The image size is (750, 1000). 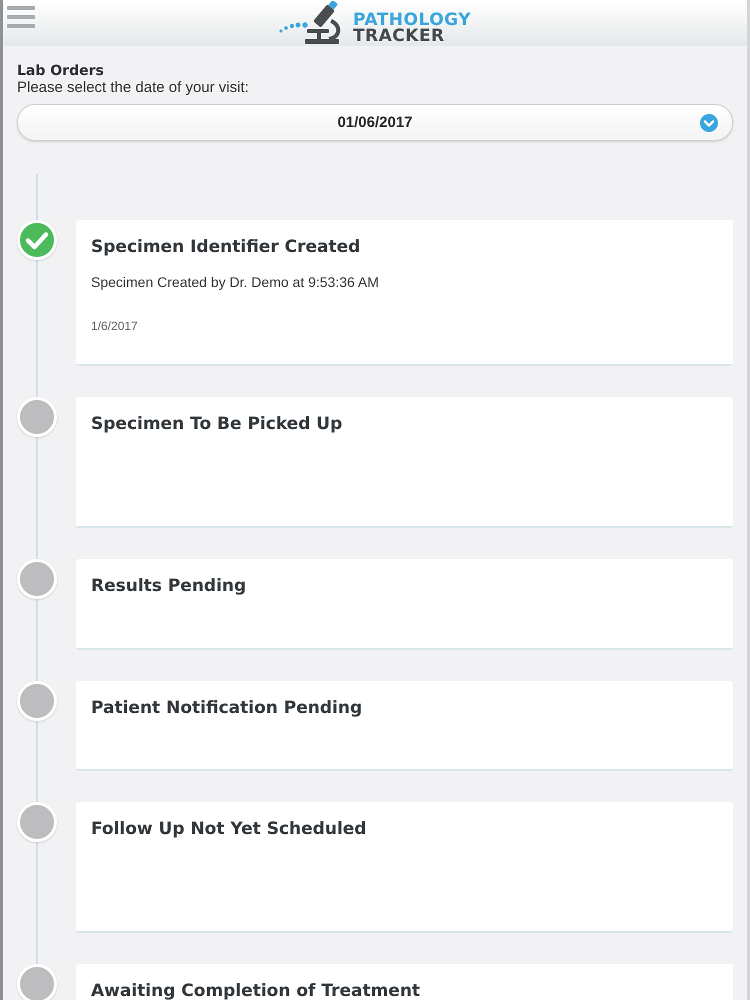 I want to click on menu-icon, so click(x=21, y=17).